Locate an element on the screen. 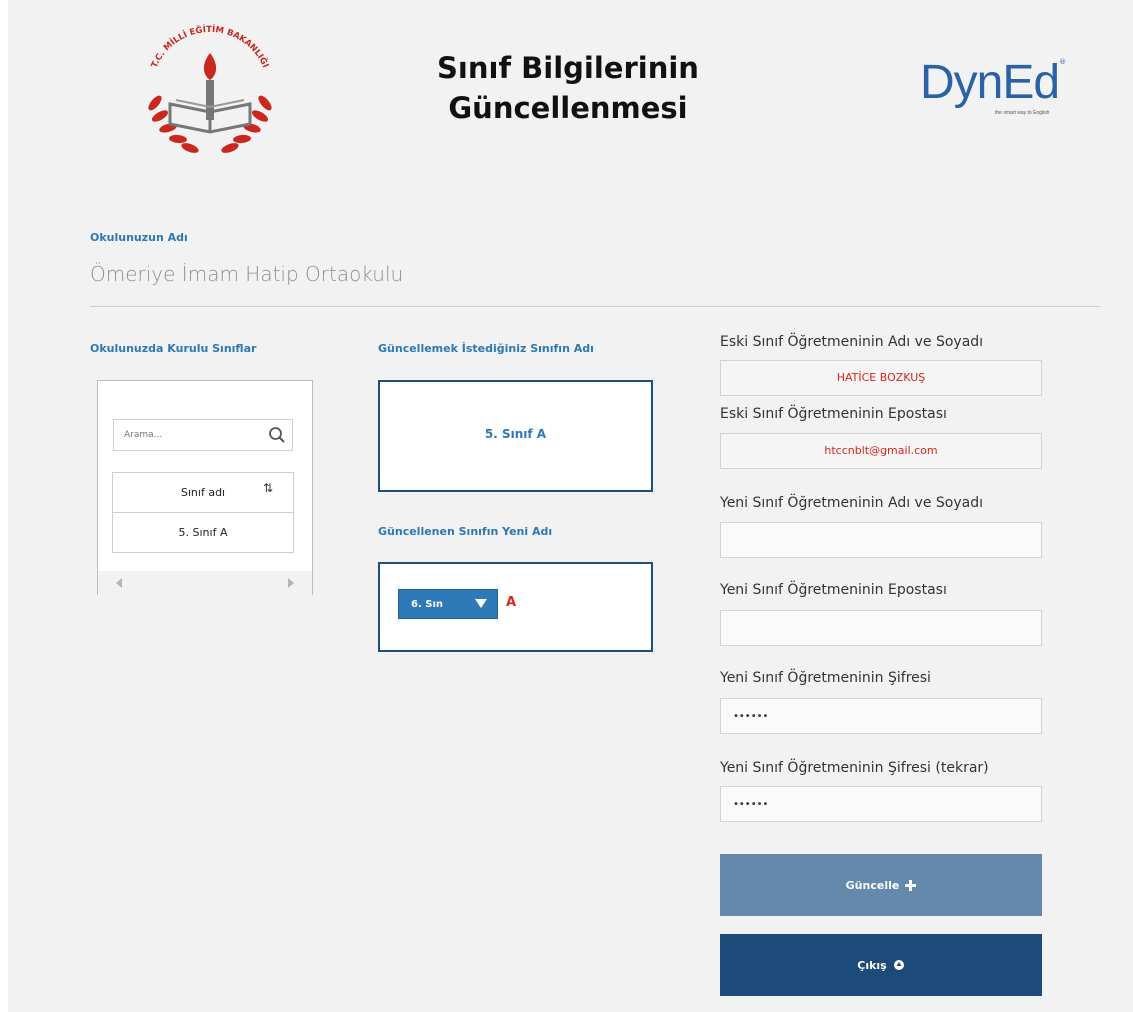 This screenshot has width=1133, height=1012. table-row: 5. Sınıf A is located at coordinates (203, 532).